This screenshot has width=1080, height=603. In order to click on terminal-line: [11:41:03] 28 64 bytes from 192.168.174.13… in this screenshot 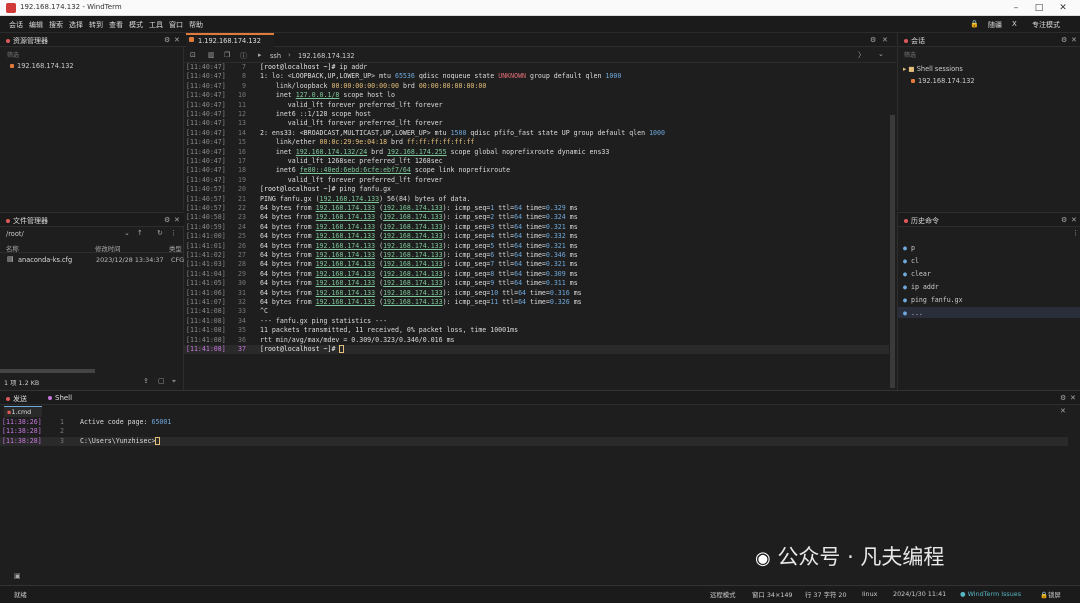, I will do `click(536, 264)`.